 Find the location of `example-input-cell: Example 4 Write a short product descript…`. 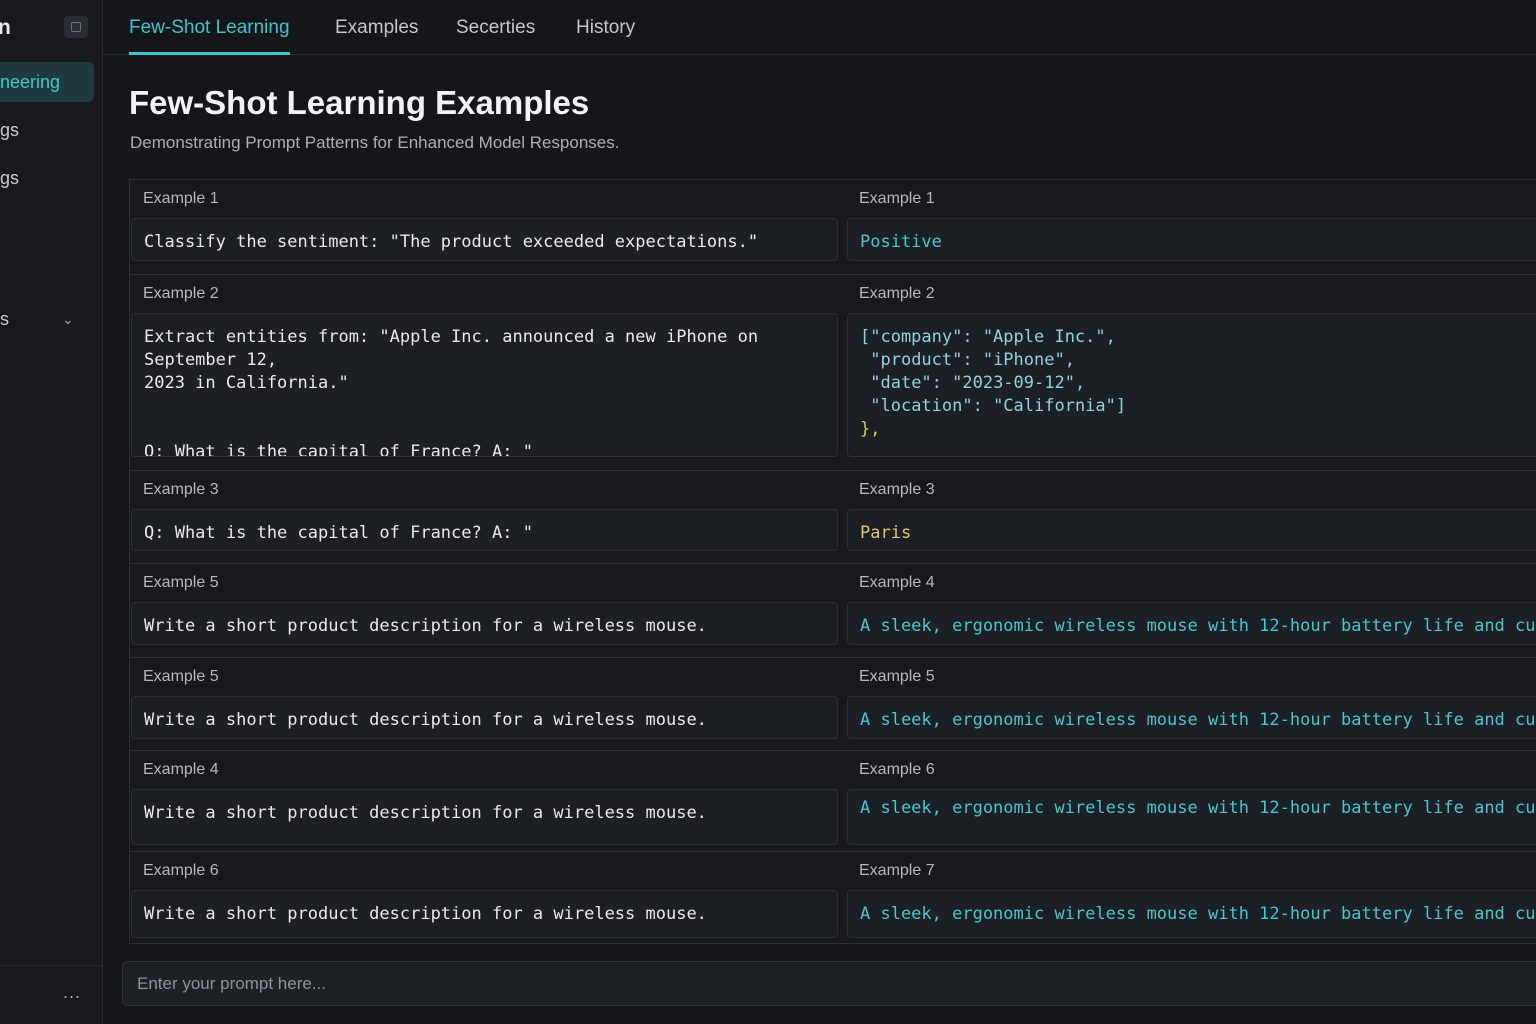

example-input-cell: Example 4 Write a short product descript… is located at coordinates (484, 801).